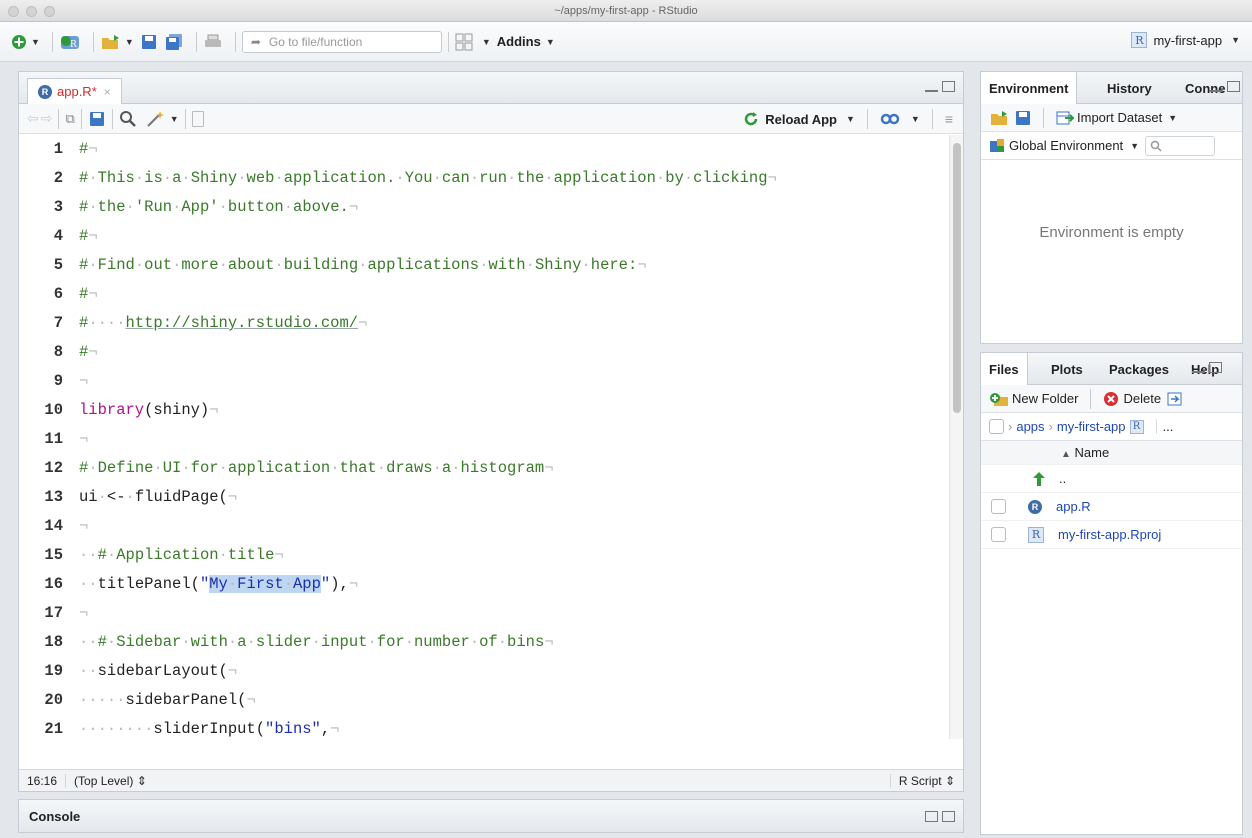 Image resolution: width=1252 pixels, height=838 pixels. What do you see at coordinates (31, 11) in the screenshot?
I see `minimize-window-button` at bounding box center [31, 11].